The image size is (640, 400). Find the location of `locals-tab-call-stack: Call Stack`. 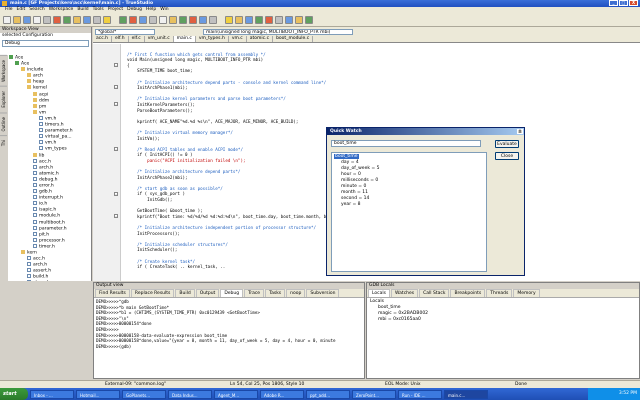

locals-tab-call-stack: Call Stack is located at coordinates (434, 293).